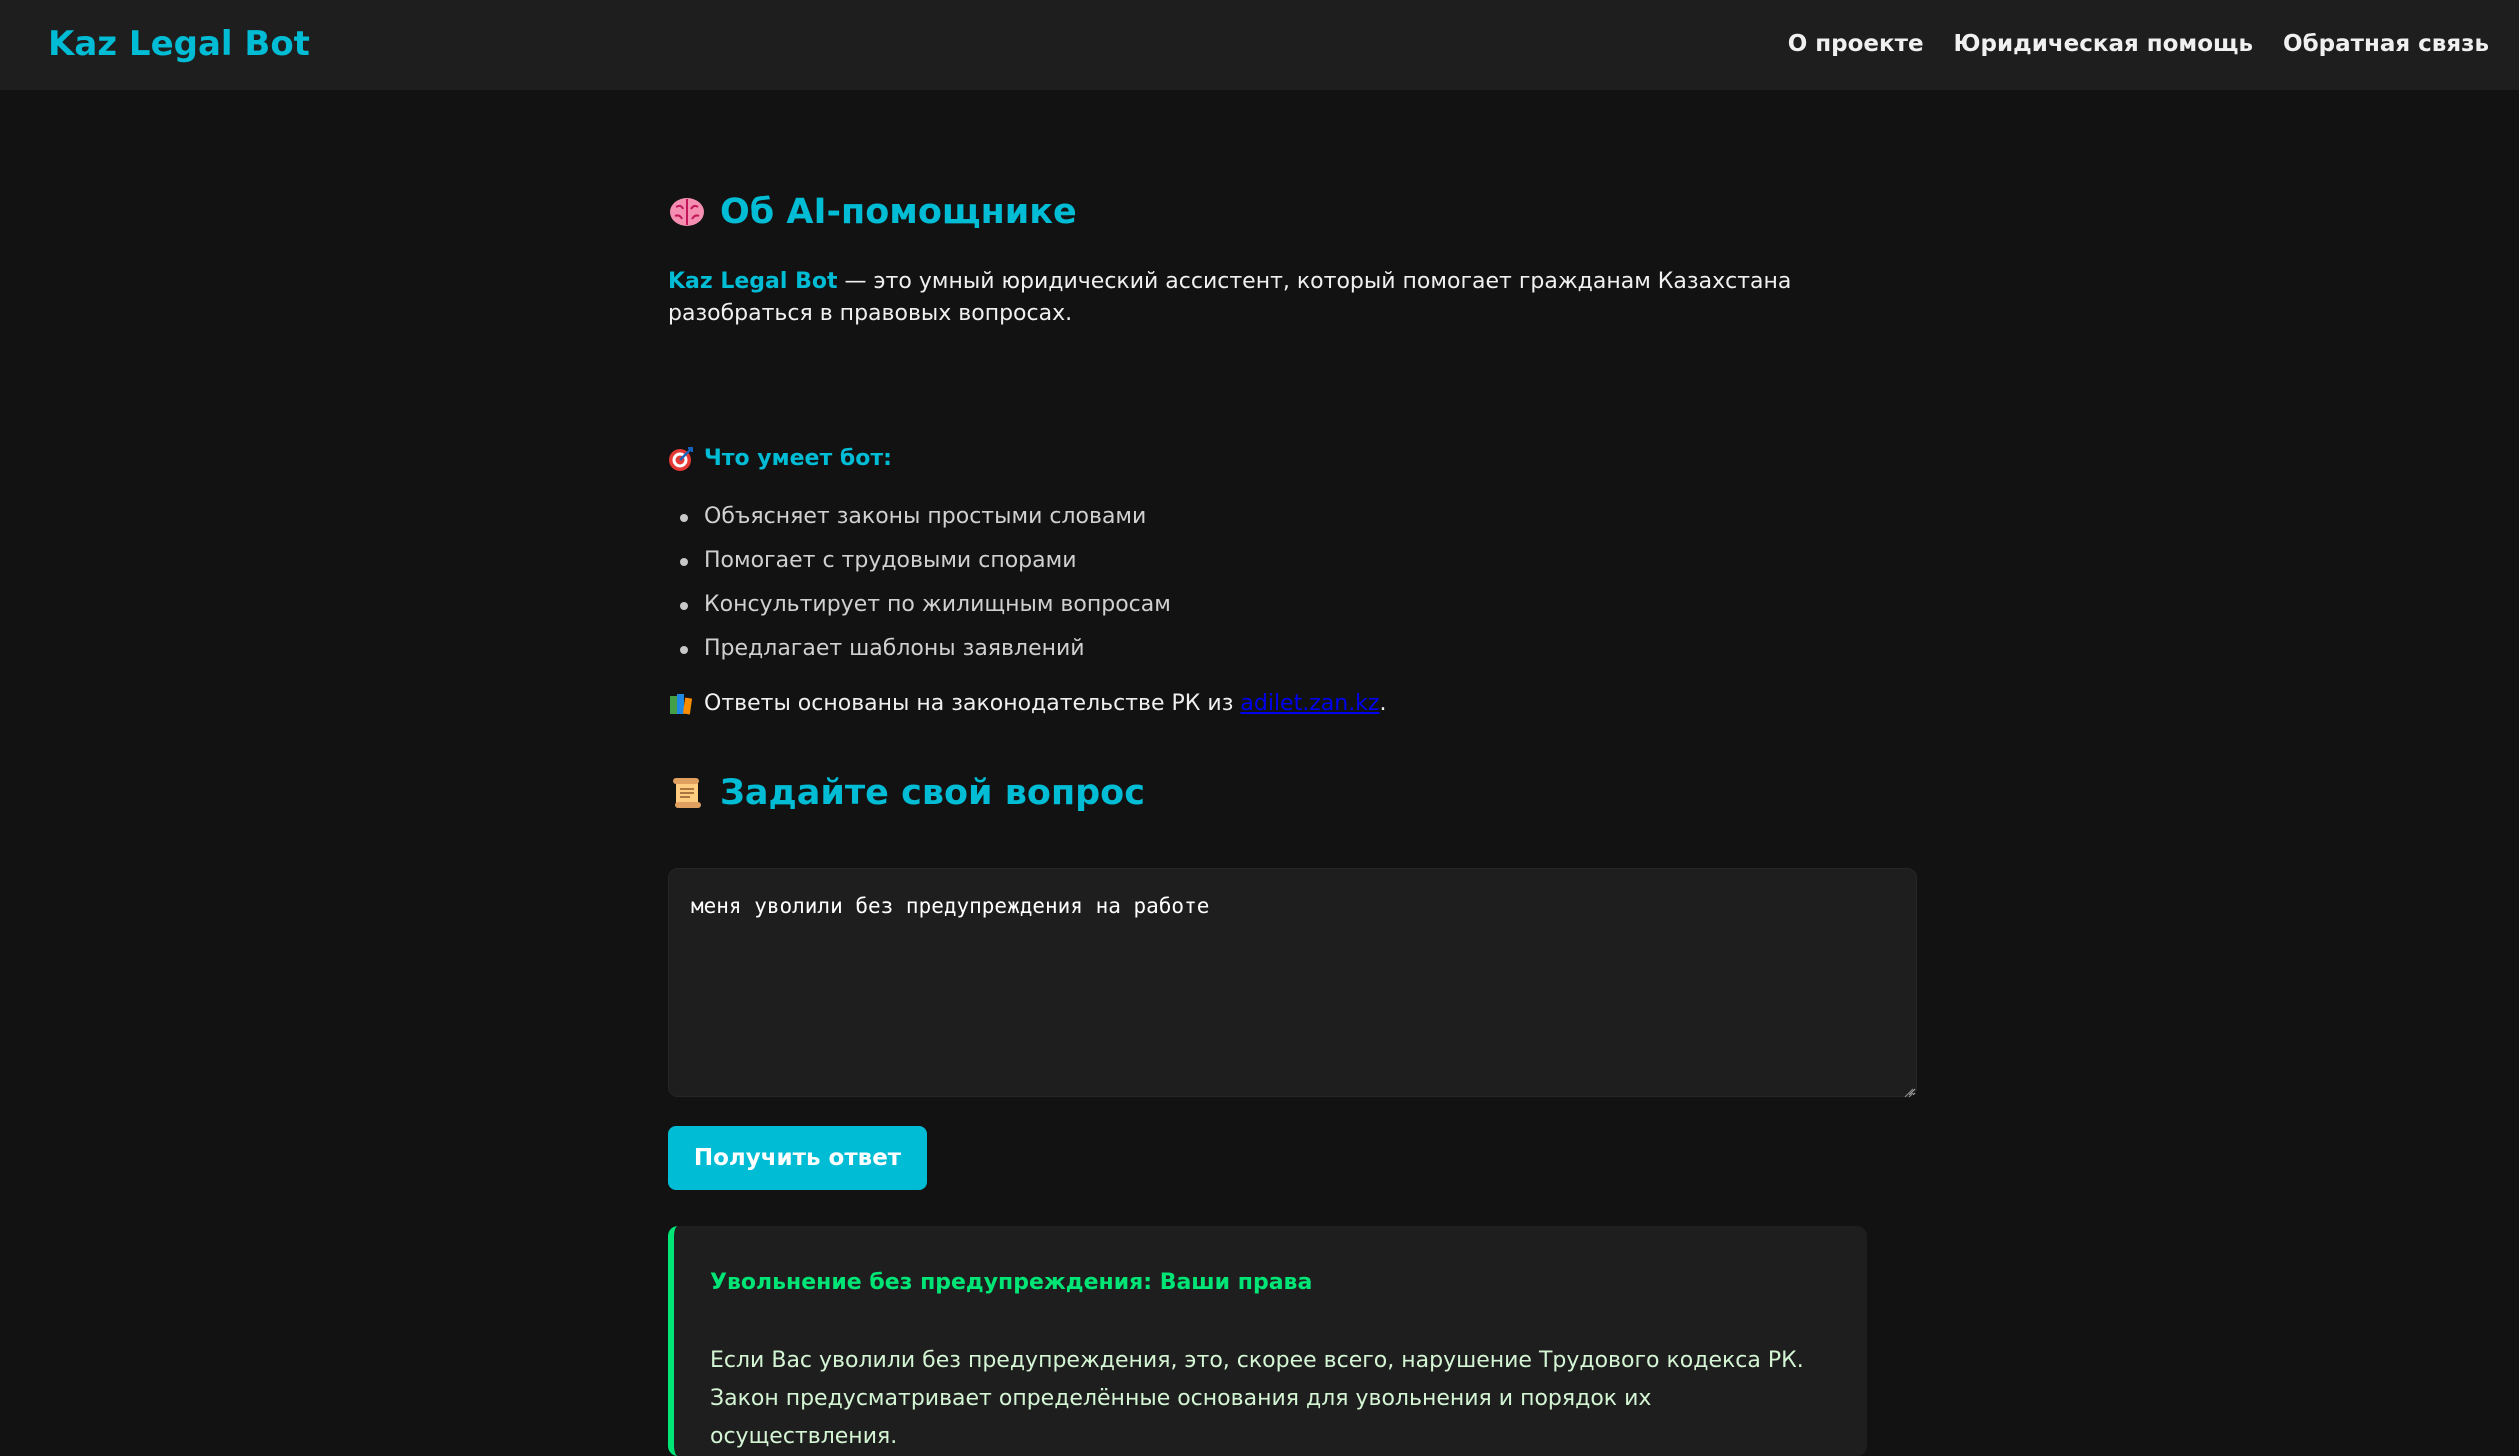 The image size is (2519, 1456). I want to click on features-heading: Что умеет бот:, so click(780, 459).